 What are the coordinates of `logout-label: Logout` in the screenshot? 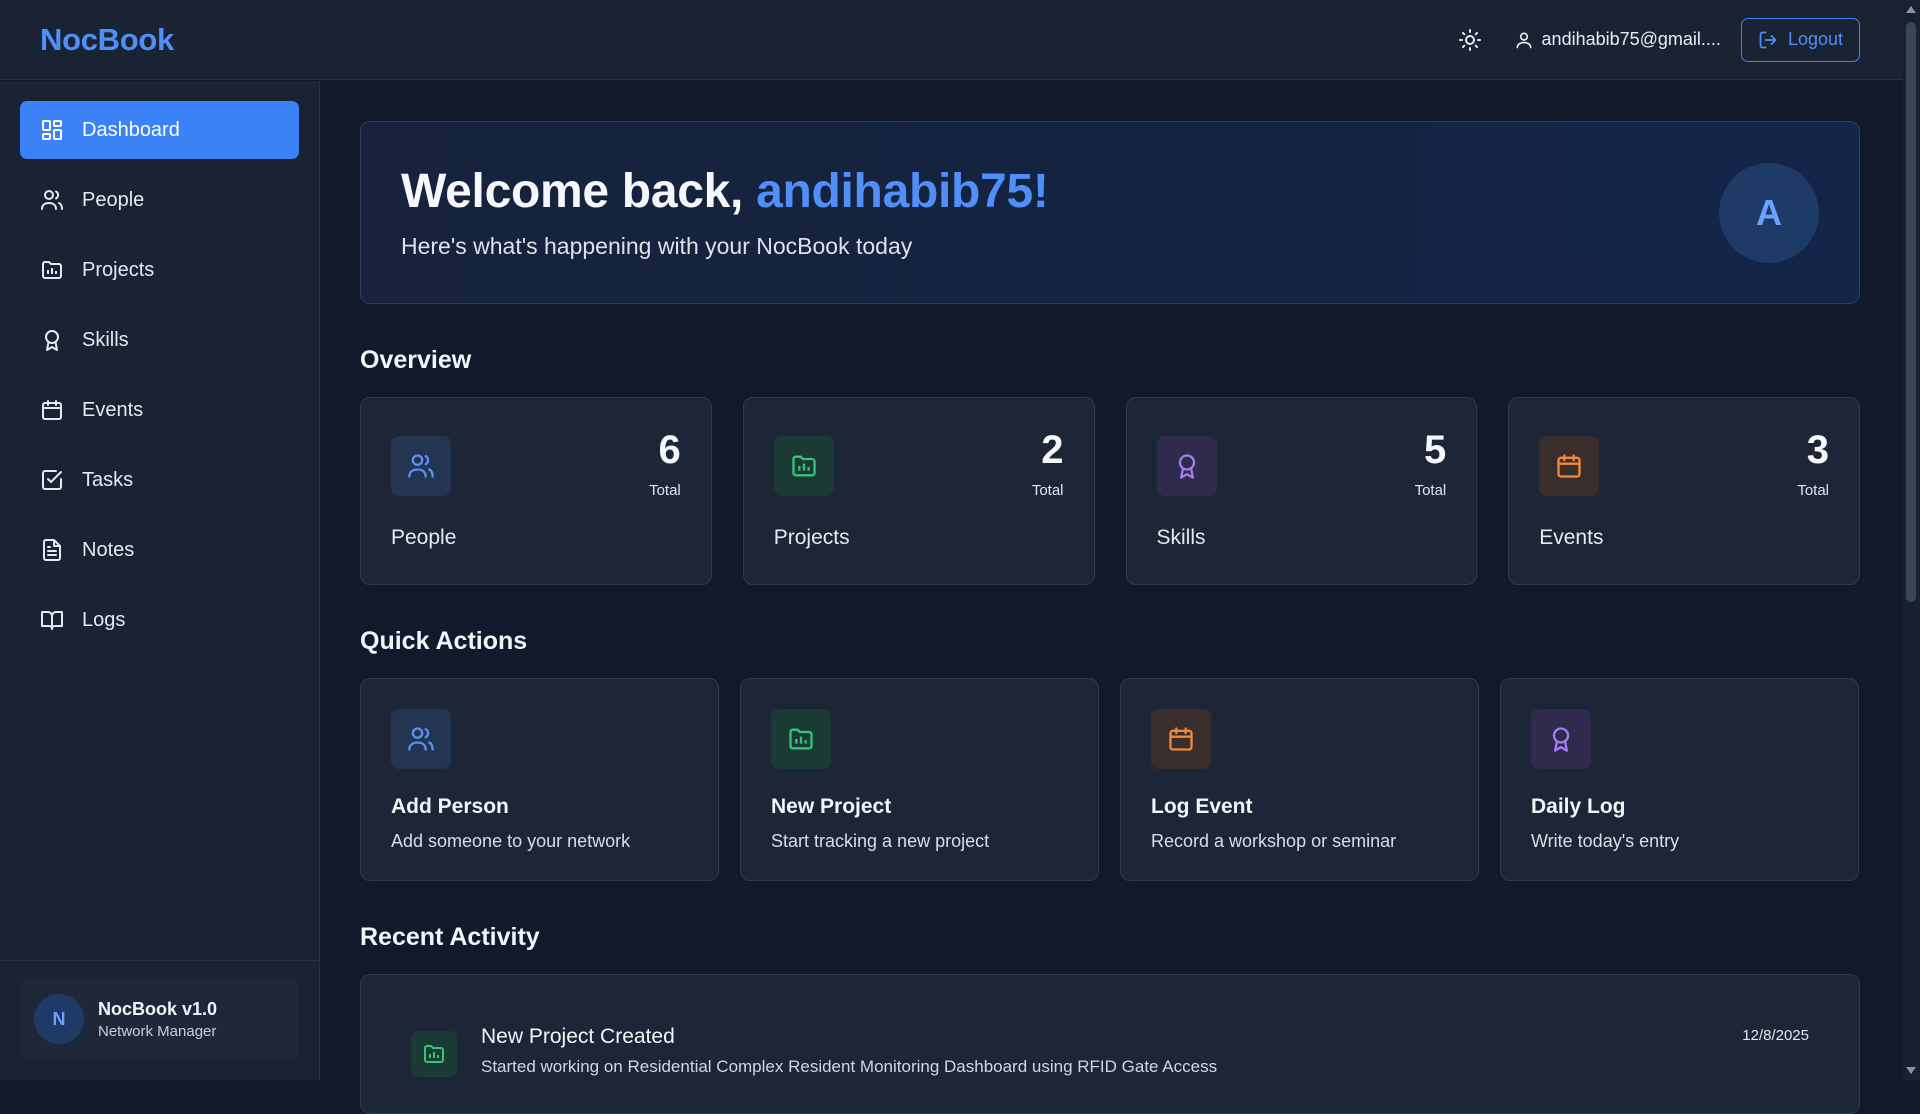 It's located at (1815, 39).